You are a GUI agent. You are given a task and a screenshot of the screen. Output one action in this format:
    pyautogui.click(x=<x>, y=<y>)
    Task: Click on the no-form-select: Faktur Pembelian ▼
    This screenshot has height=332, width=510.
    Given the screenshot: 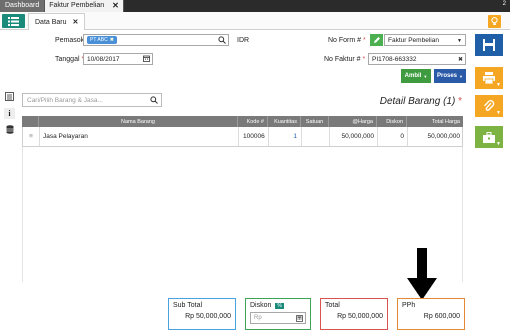 What is the action you would take?
    pyautogui.click(x=425, y=40)
    